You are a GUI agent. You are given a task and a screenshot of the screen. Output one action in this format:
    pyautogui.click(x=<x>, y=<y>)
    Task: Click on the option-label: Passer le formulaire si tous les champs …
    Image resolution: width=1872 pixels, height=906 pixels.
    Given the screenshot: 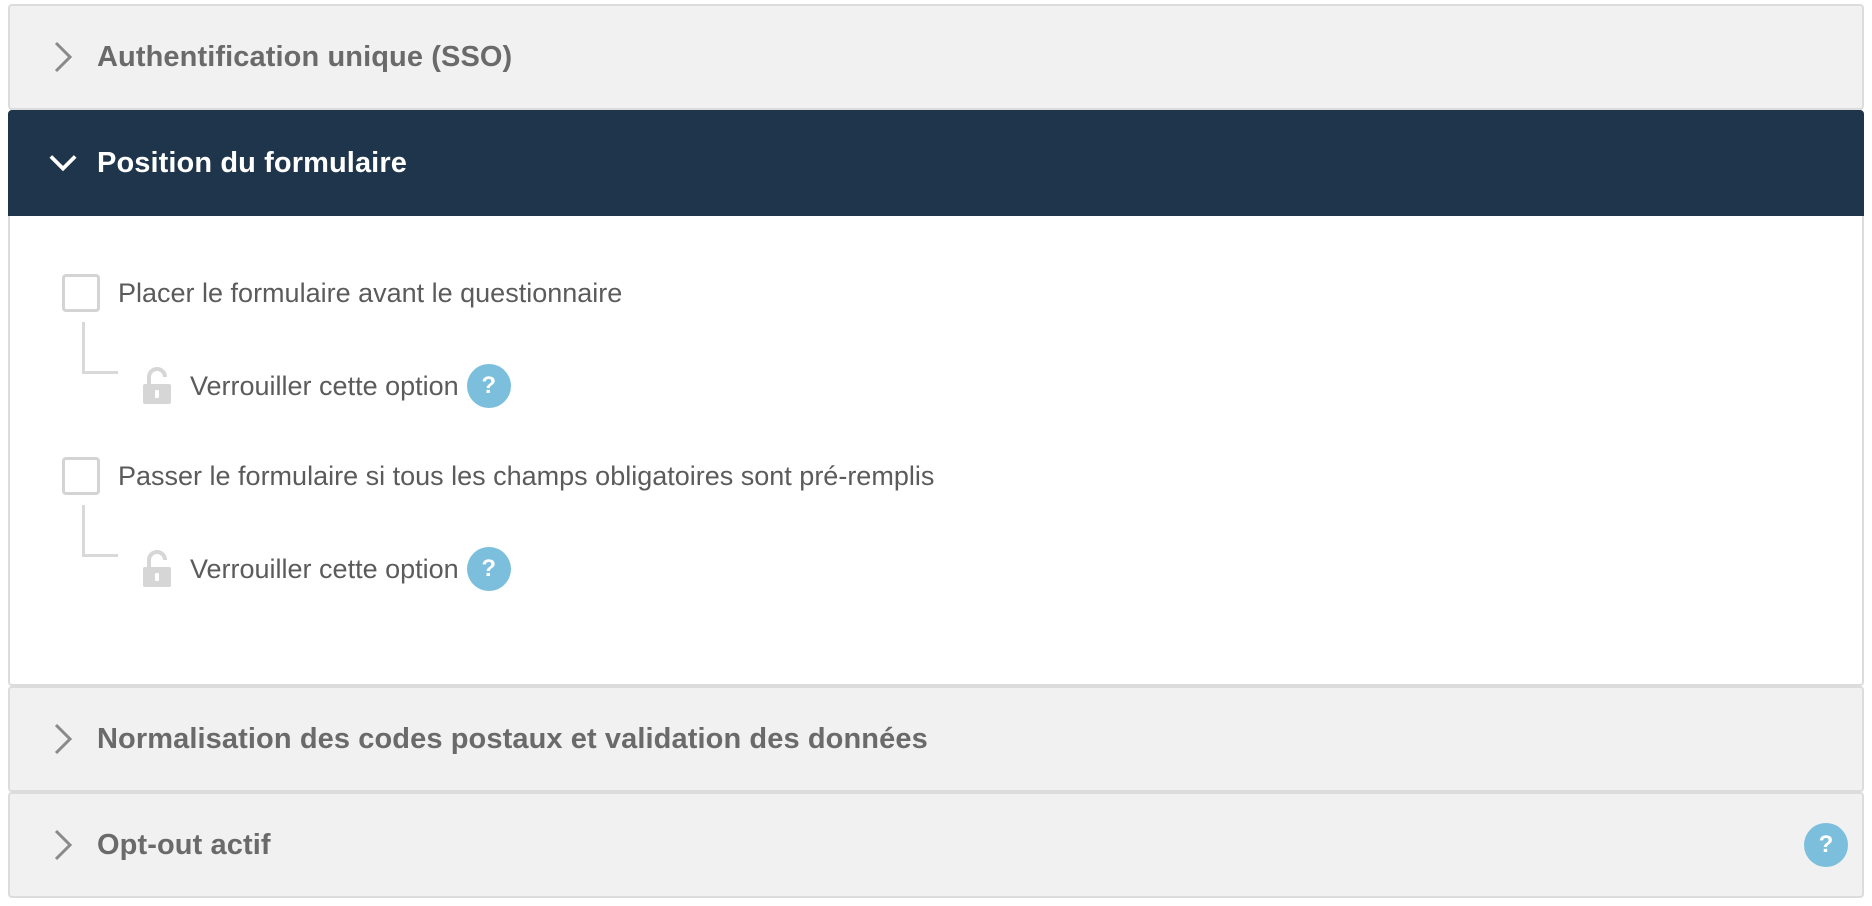 What is the action you would take?
    pyautogui.click(x=526, y=475)
    